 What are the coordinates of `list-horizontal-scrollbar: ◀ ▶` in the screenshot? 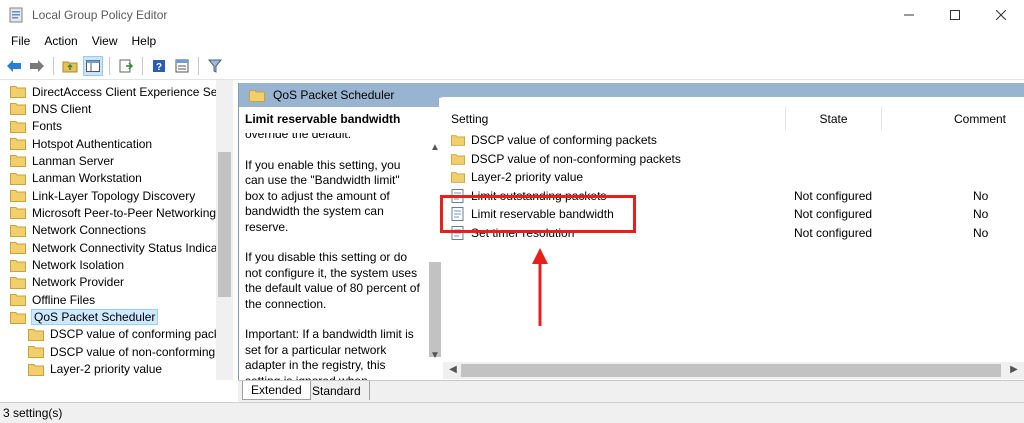 It's located at (733, 370).